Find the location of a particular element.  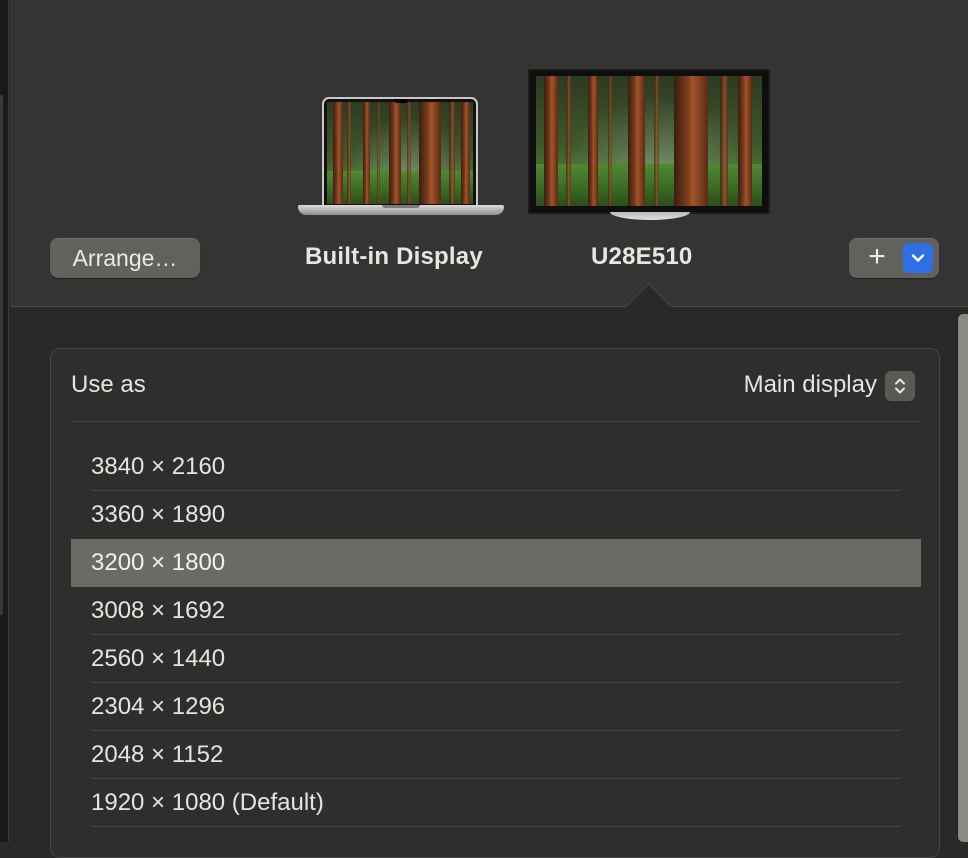

resolution-option: 2304 × 1296 is located at coordinates (496, 707).